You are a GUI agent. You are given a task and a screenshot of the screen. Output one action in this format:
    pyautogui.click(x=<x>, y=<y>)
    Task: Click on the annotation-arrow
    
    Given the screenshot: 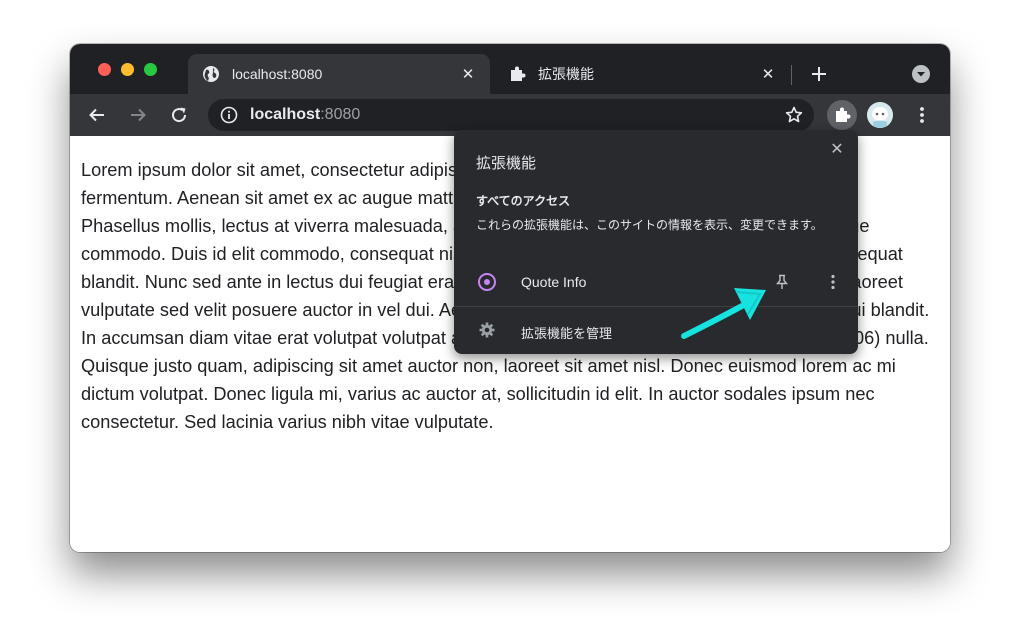 What is the action you would take?
    pyautogui.click(x=723, y=313)
    